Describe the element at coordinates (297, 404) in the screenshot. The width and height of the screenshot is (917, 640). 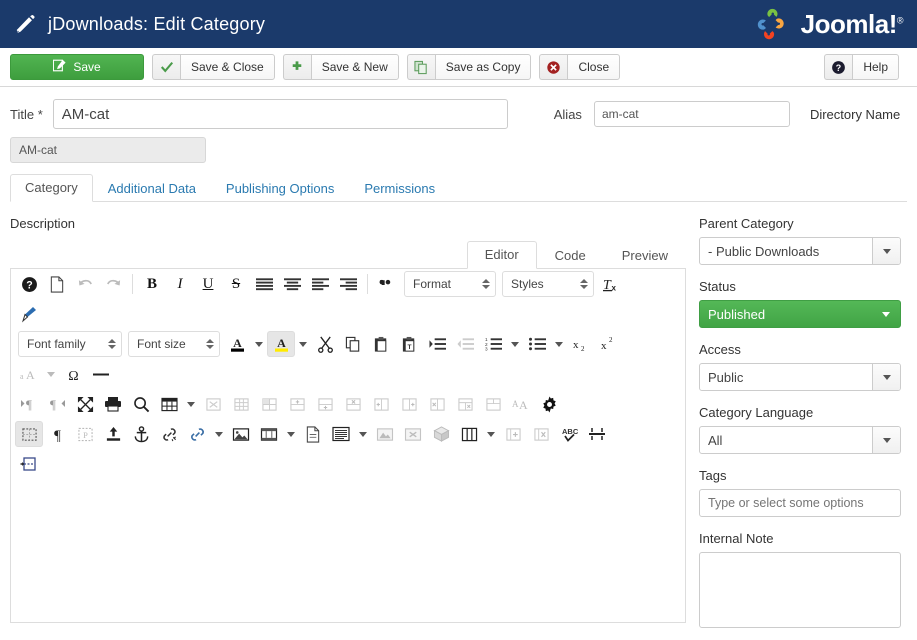
I see `insert-row-before-icon` at that location.